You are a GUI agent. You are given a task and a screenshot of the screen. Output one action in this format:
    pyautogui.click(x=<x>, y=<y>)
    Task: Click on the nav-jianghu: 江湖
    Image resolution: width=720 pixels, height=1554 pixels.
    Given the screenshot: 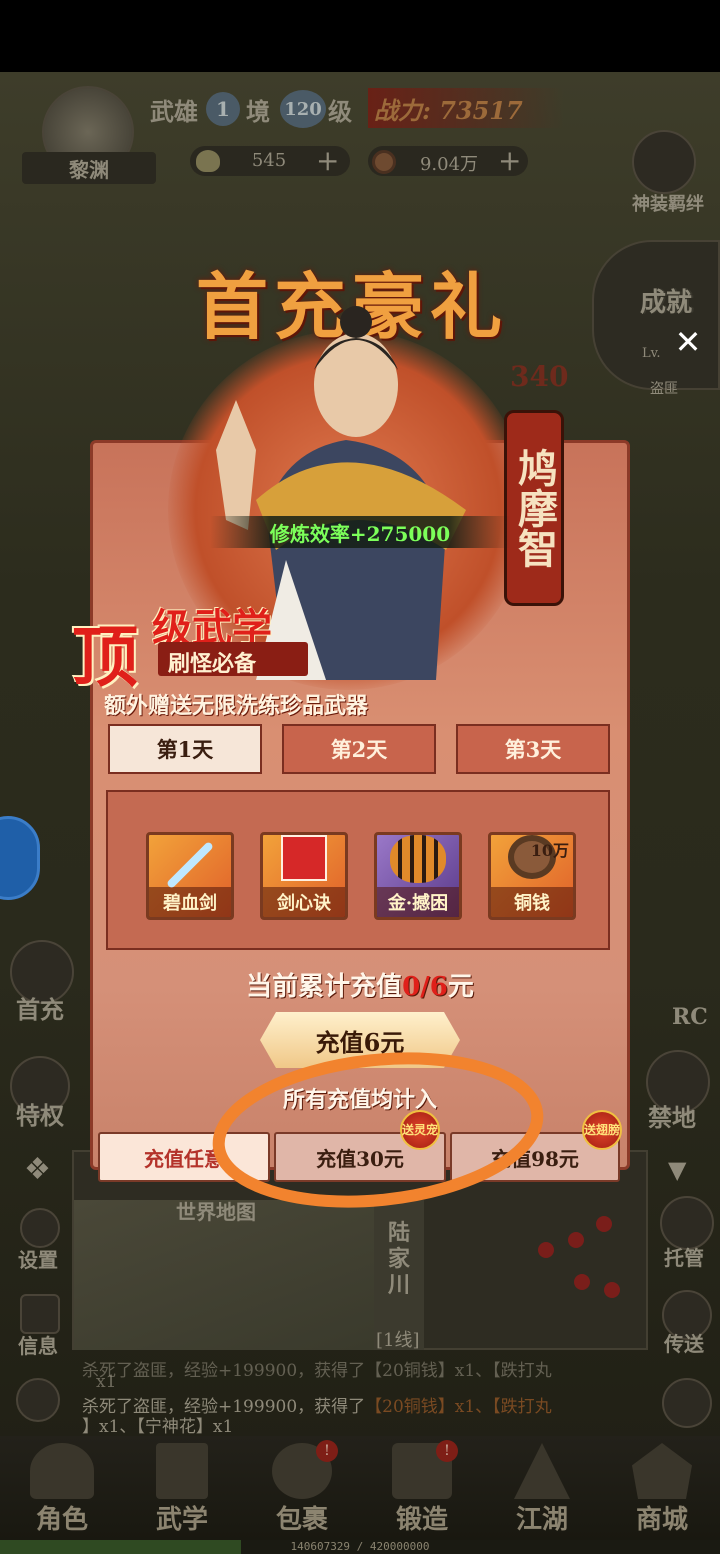 What is the action you would take?
    pyautogui.click(x=542, y=1486)
    